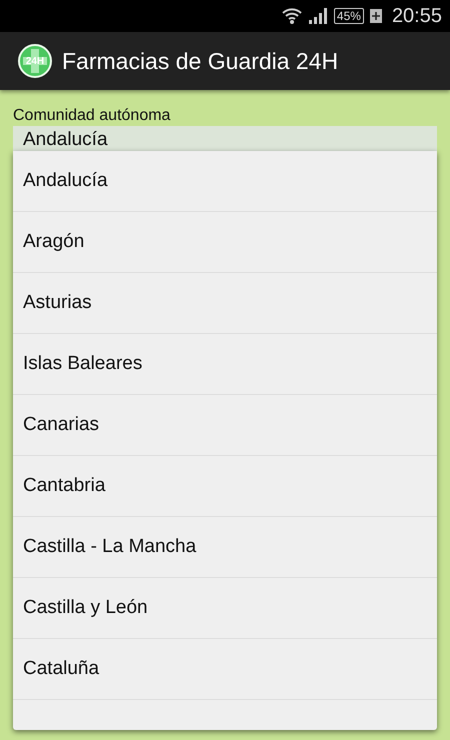 The image size is (450, 740). What do you see at coordinates (225, 486) in the screenshot?
I see `dropdown-option: Cantabria` at bounding box center [225, 486].